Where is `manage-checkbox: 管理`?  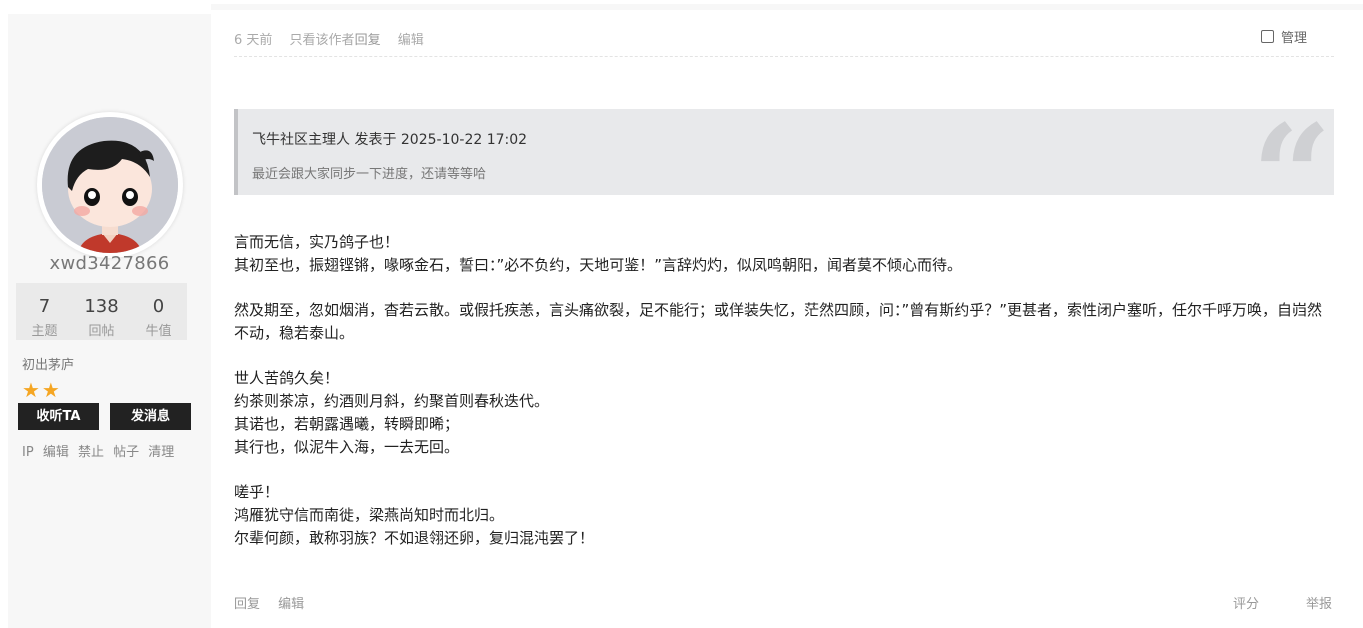 manage-checkbox: 管理 is located at coordinates (1284, 36).